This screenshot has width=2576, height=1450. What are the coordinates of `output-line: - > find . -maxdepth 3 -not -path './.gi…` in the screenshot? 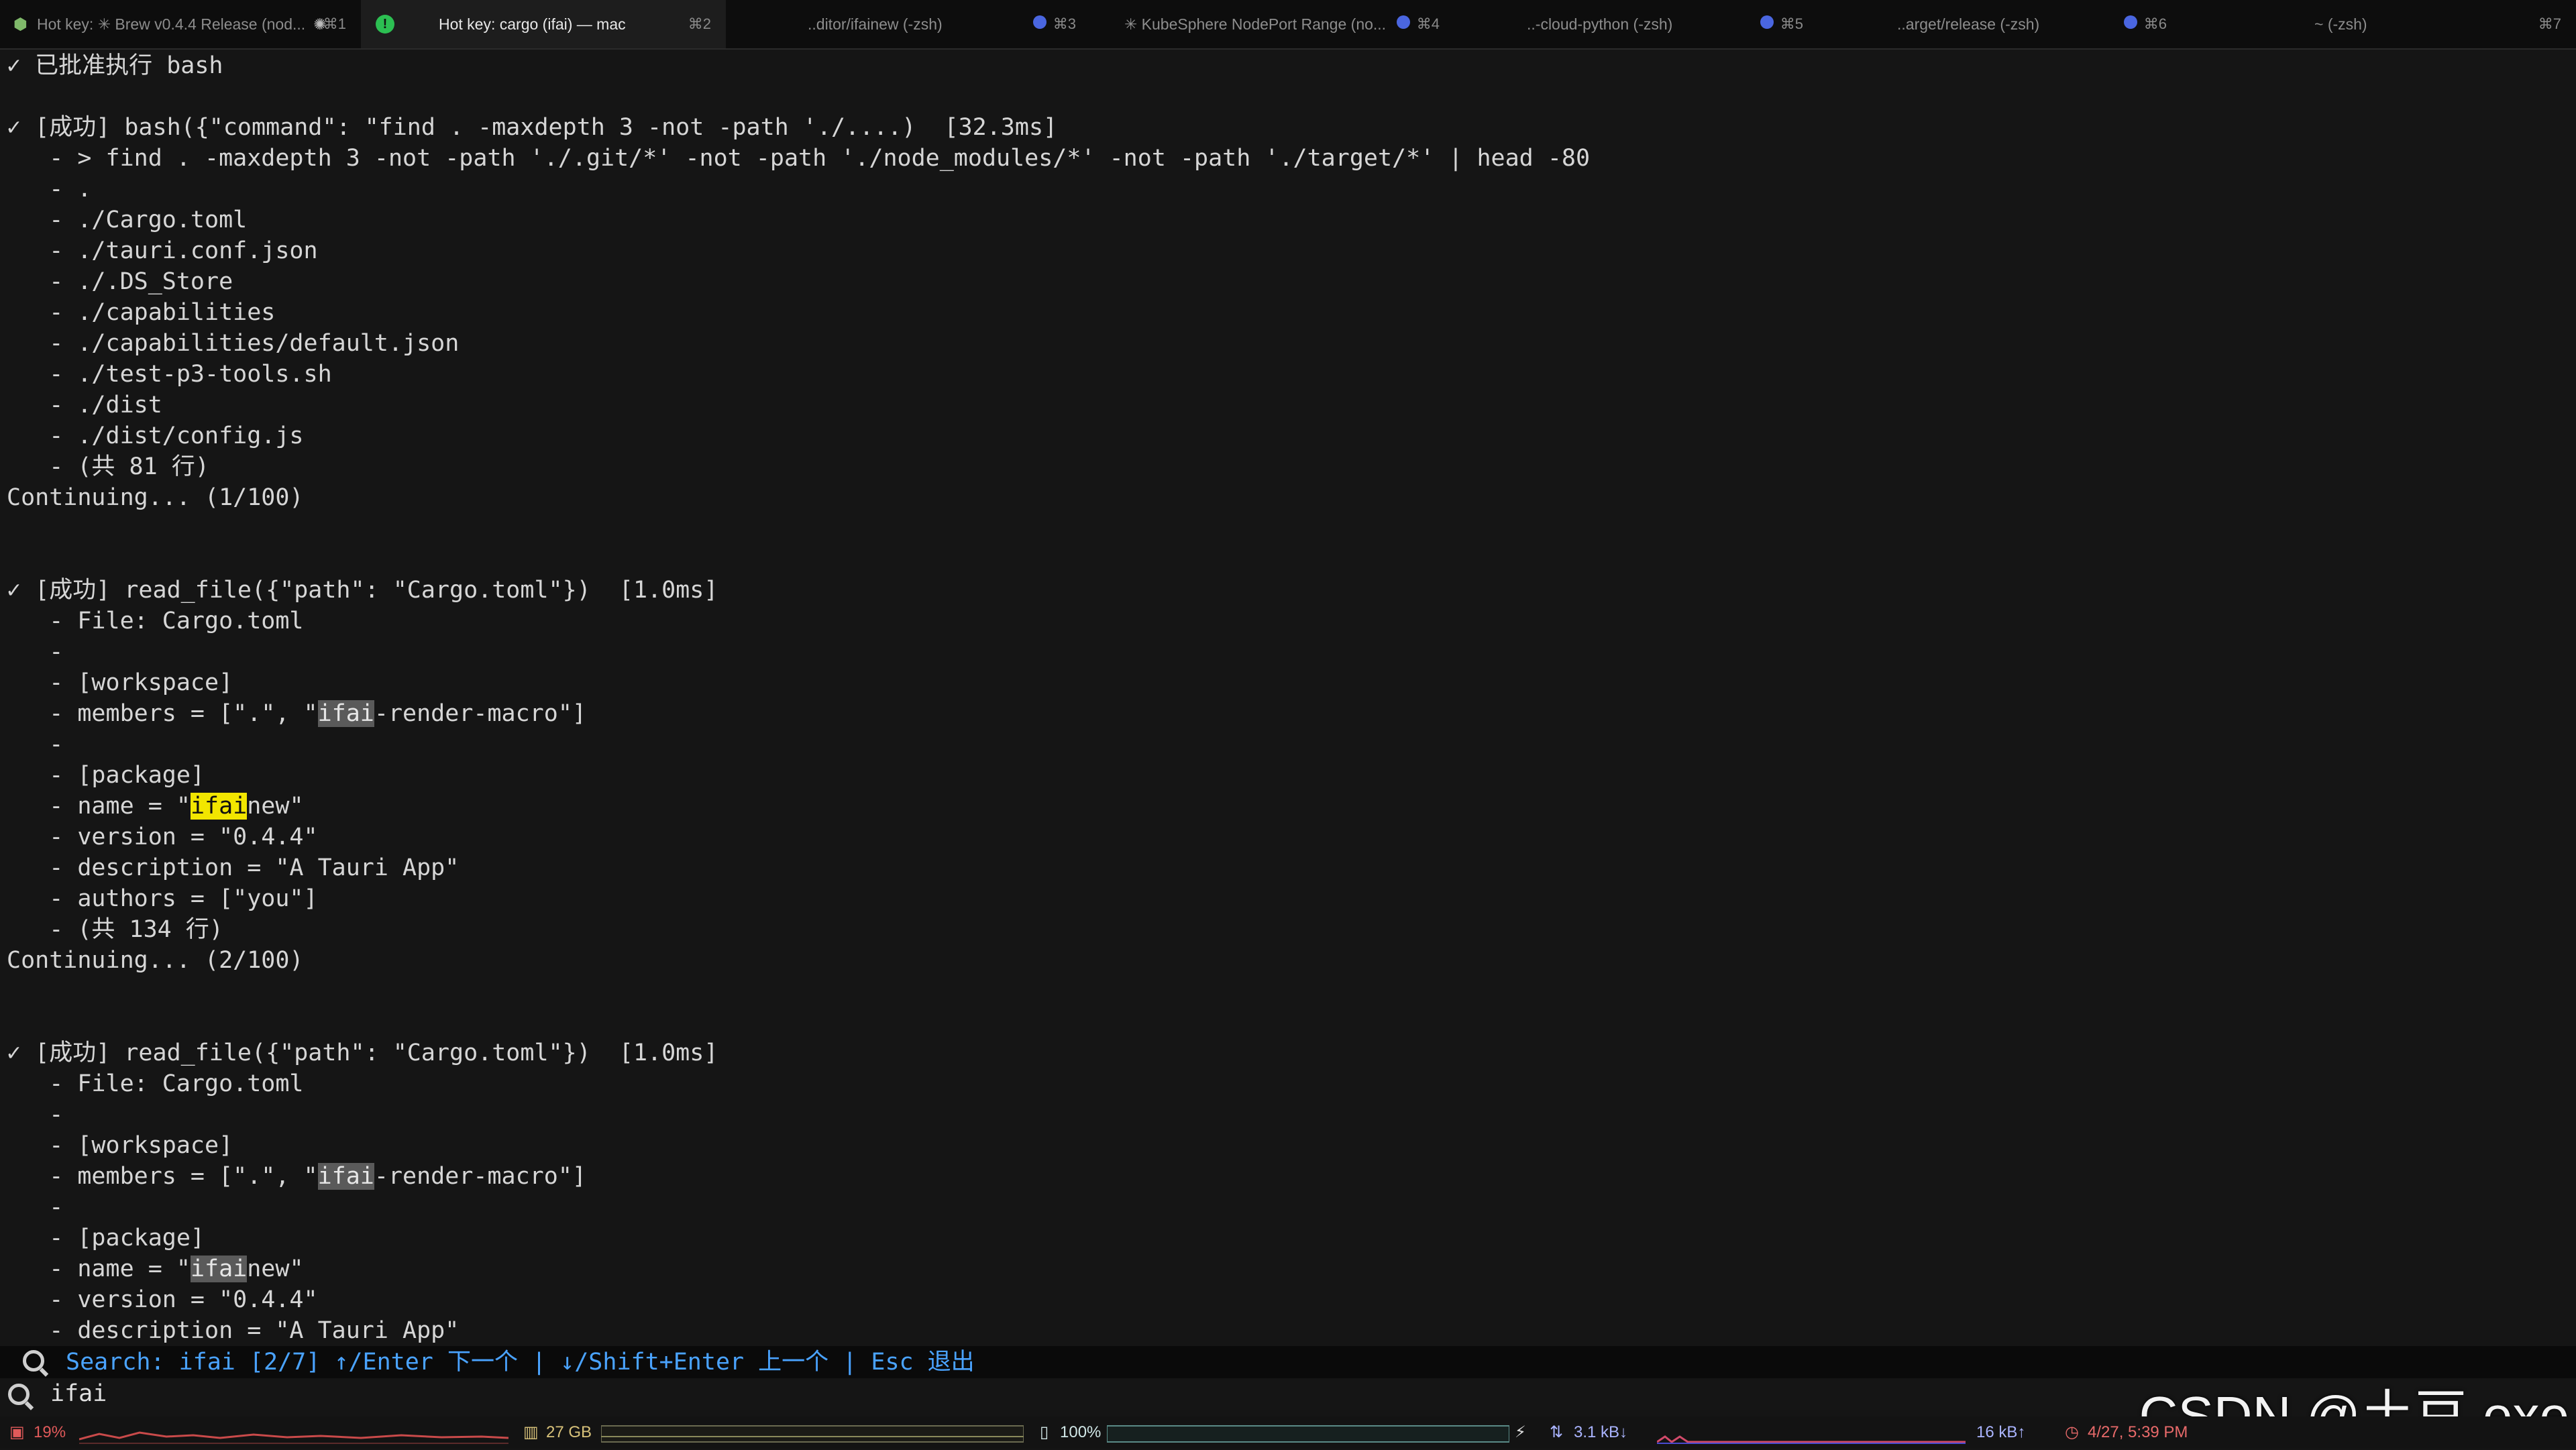 It's located at (799, 158).